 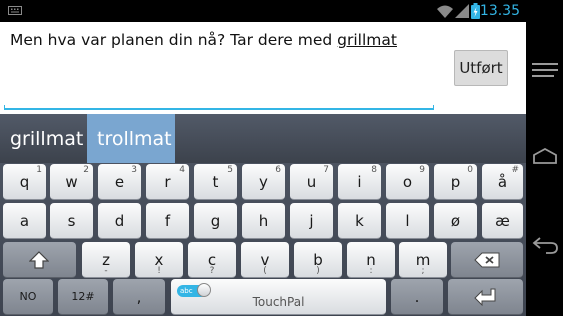 I want to click on key-b: b), so click(x=318, y=260).